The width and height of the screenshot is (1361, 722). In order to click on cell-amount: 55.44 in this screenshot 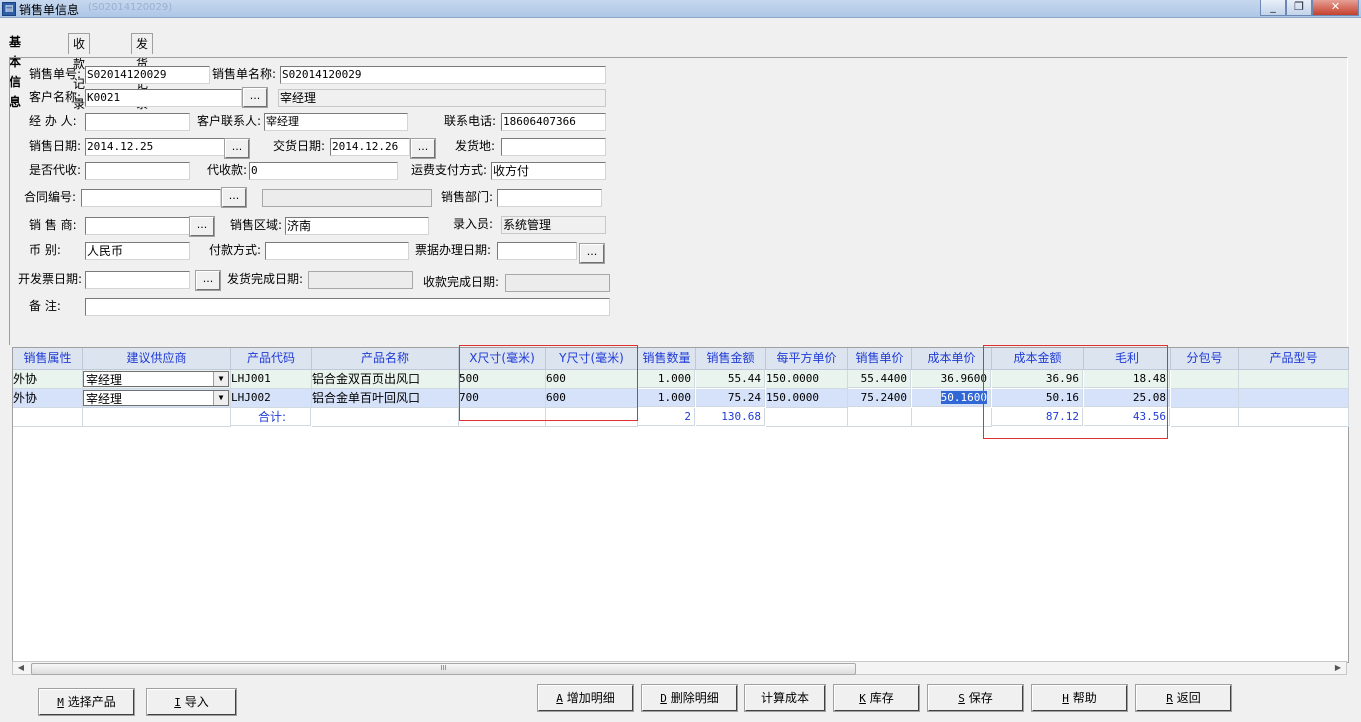, I will do `click(730, 379)`.